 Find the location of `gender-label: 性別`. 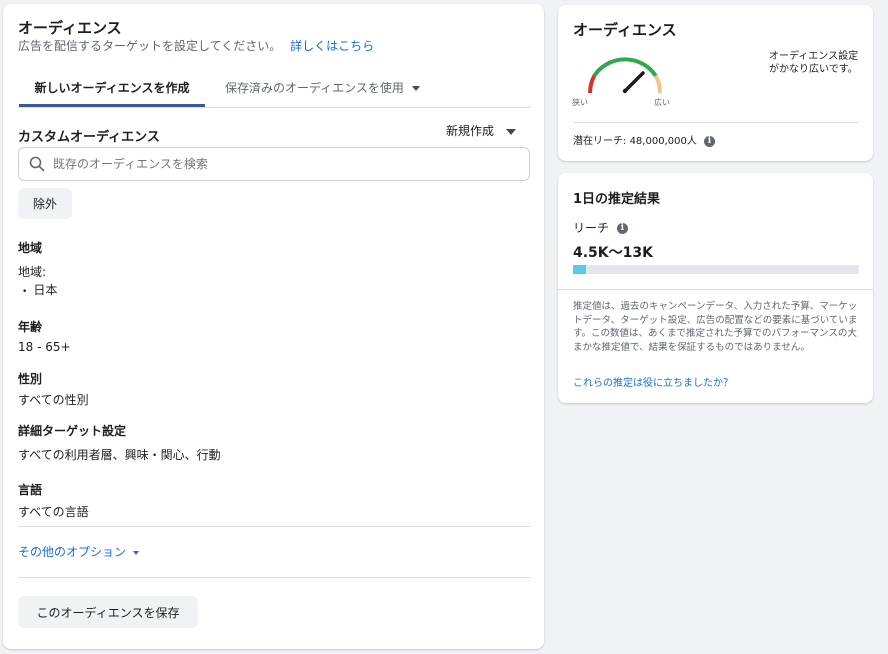

gender-label: 性別 is located at coordinates (30, 379).